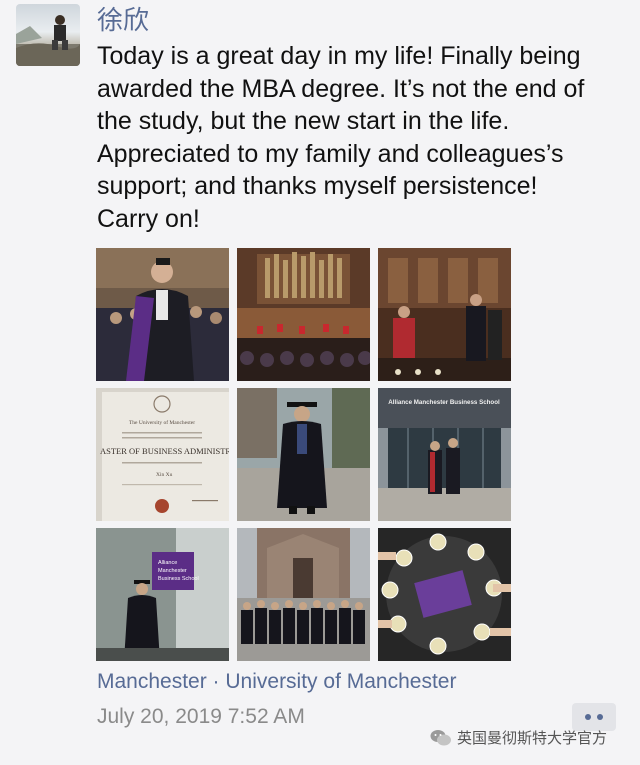  Describe the element at coordinates (532, 738) in the screenshot. I see `watermark-text: 英国曼彻斯特大学官方` at that location.